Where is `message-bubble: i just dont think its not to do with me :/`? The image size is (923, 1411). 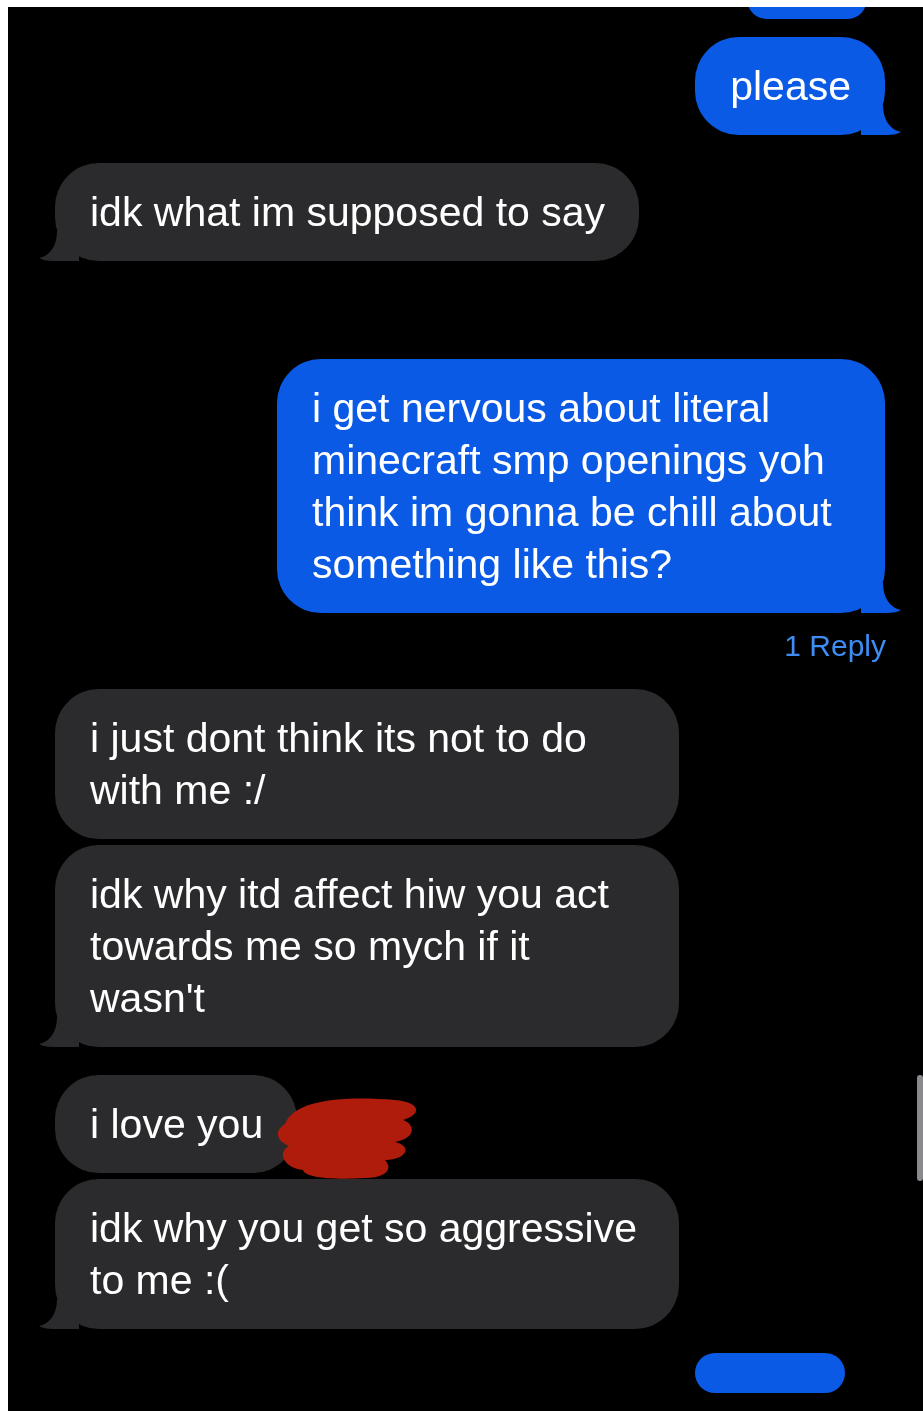 message-bubble: i just dont think its not to do with me :/ is located at coordinates (367, 764).